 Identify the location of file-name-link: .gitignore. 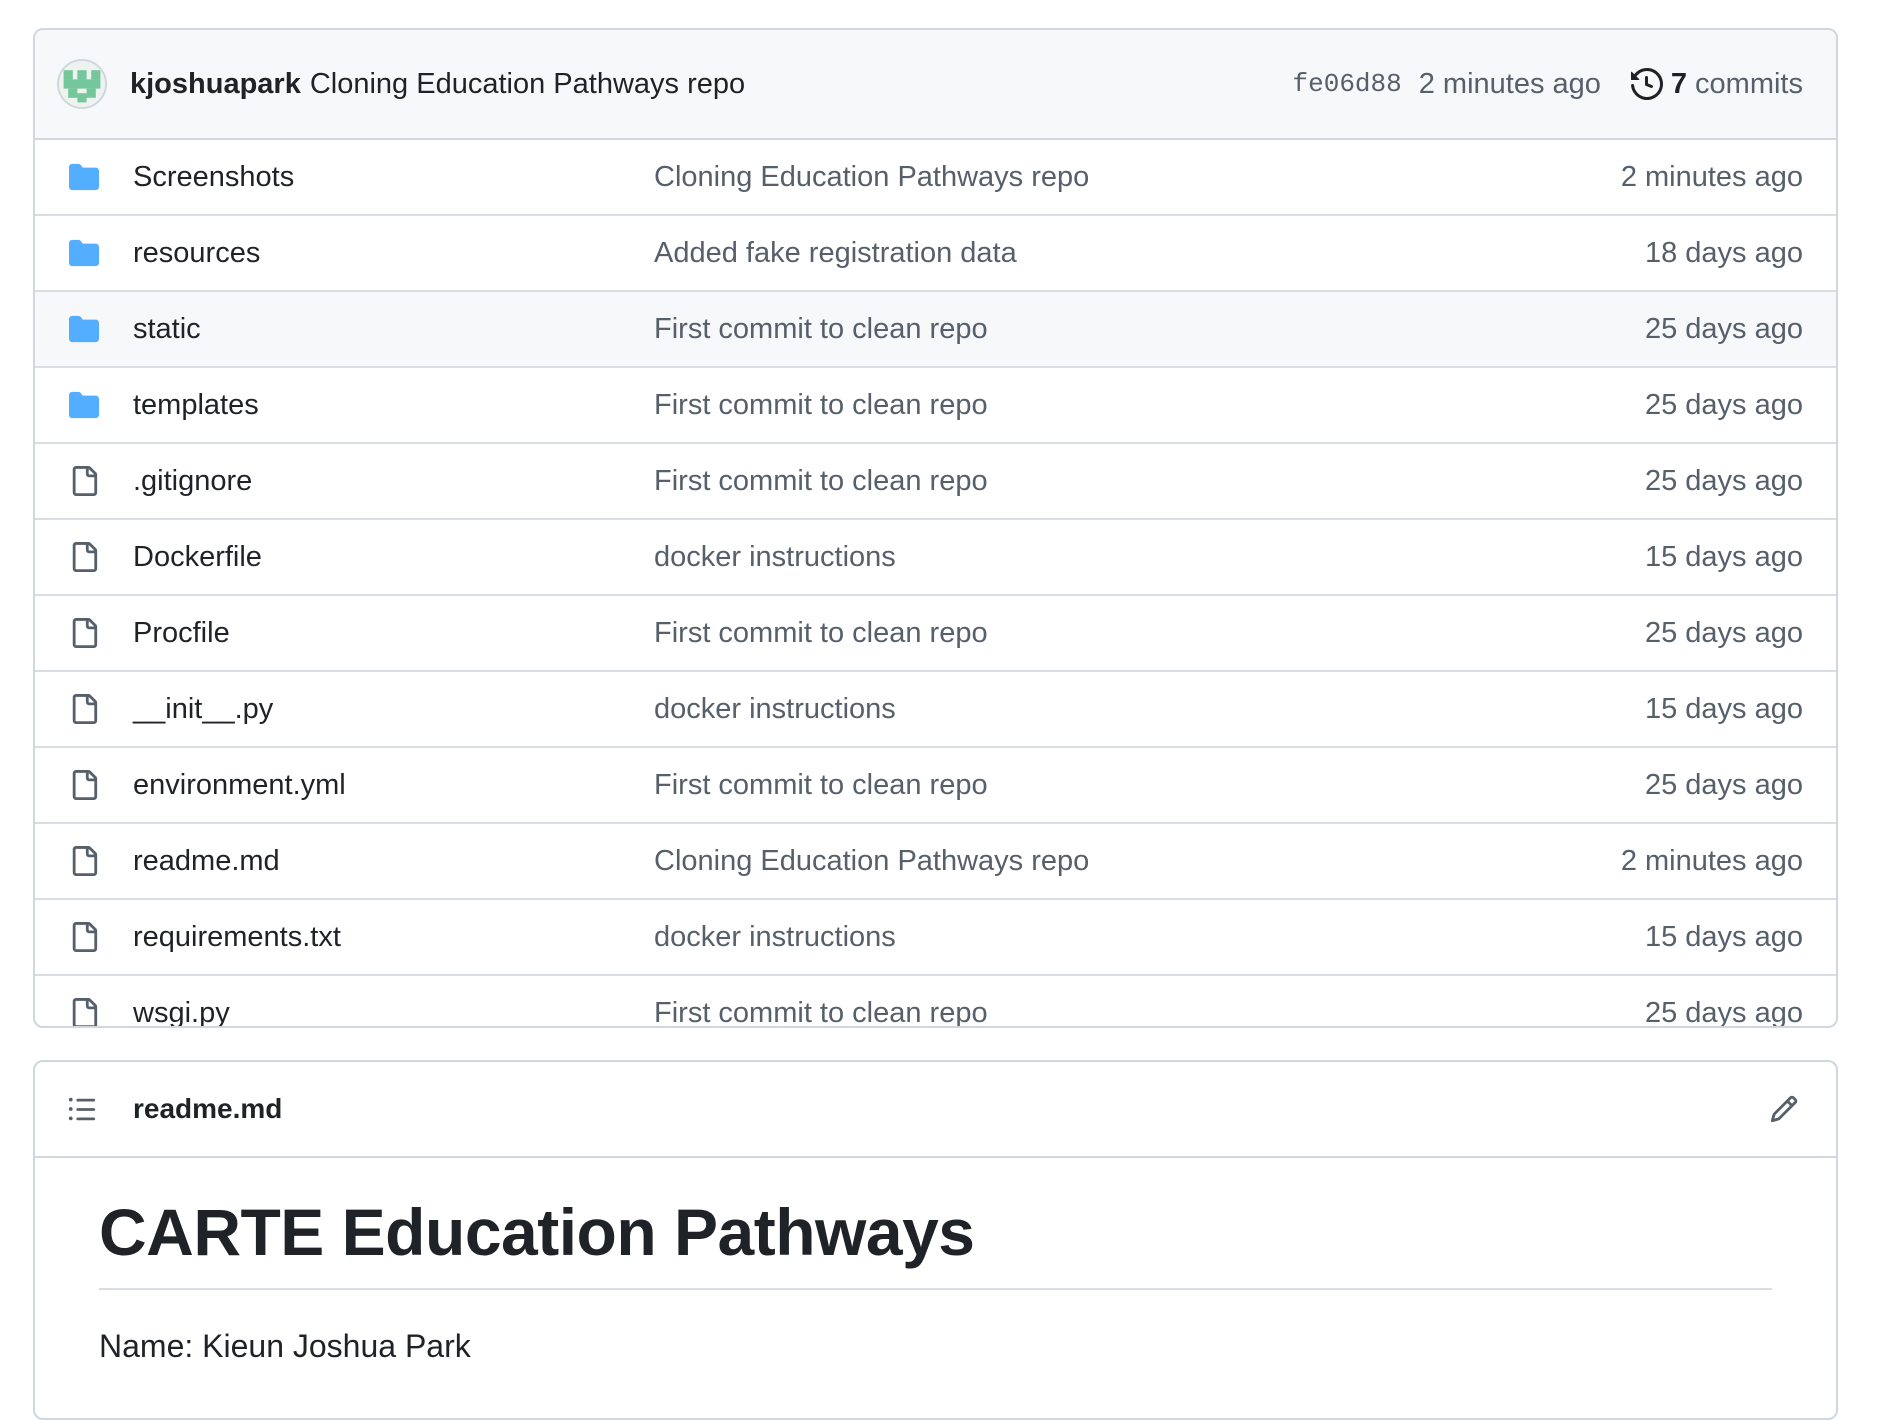
(393, 481).